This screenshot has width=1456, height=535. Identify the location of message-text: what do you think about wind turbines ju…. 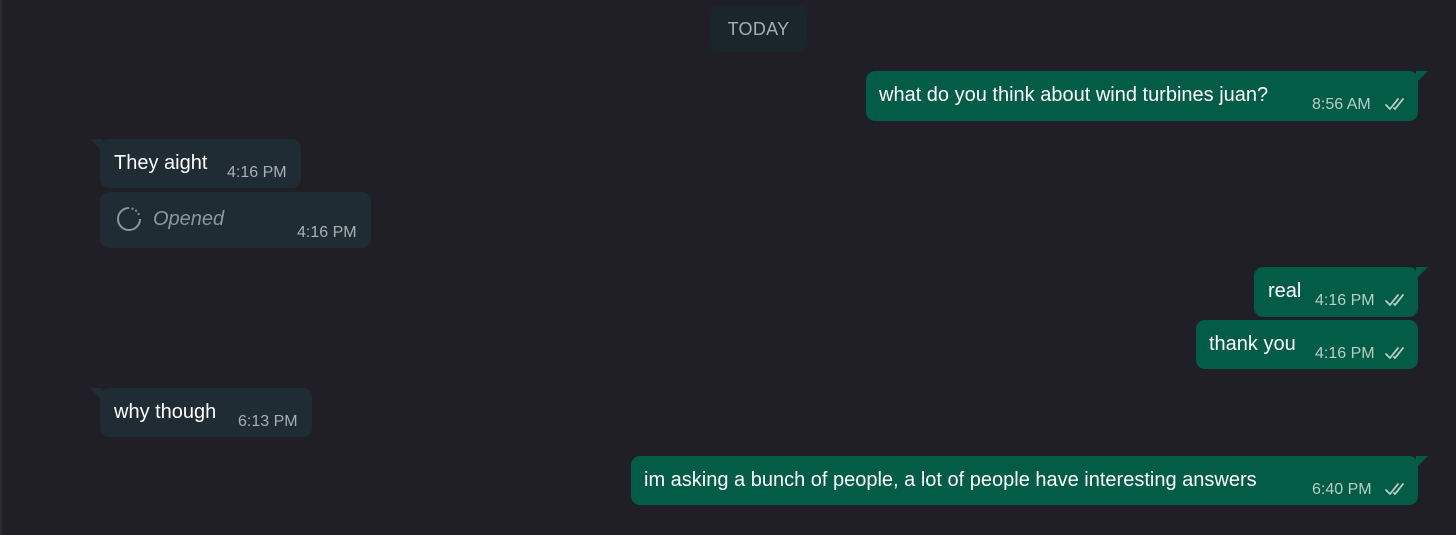
(1074, 95).